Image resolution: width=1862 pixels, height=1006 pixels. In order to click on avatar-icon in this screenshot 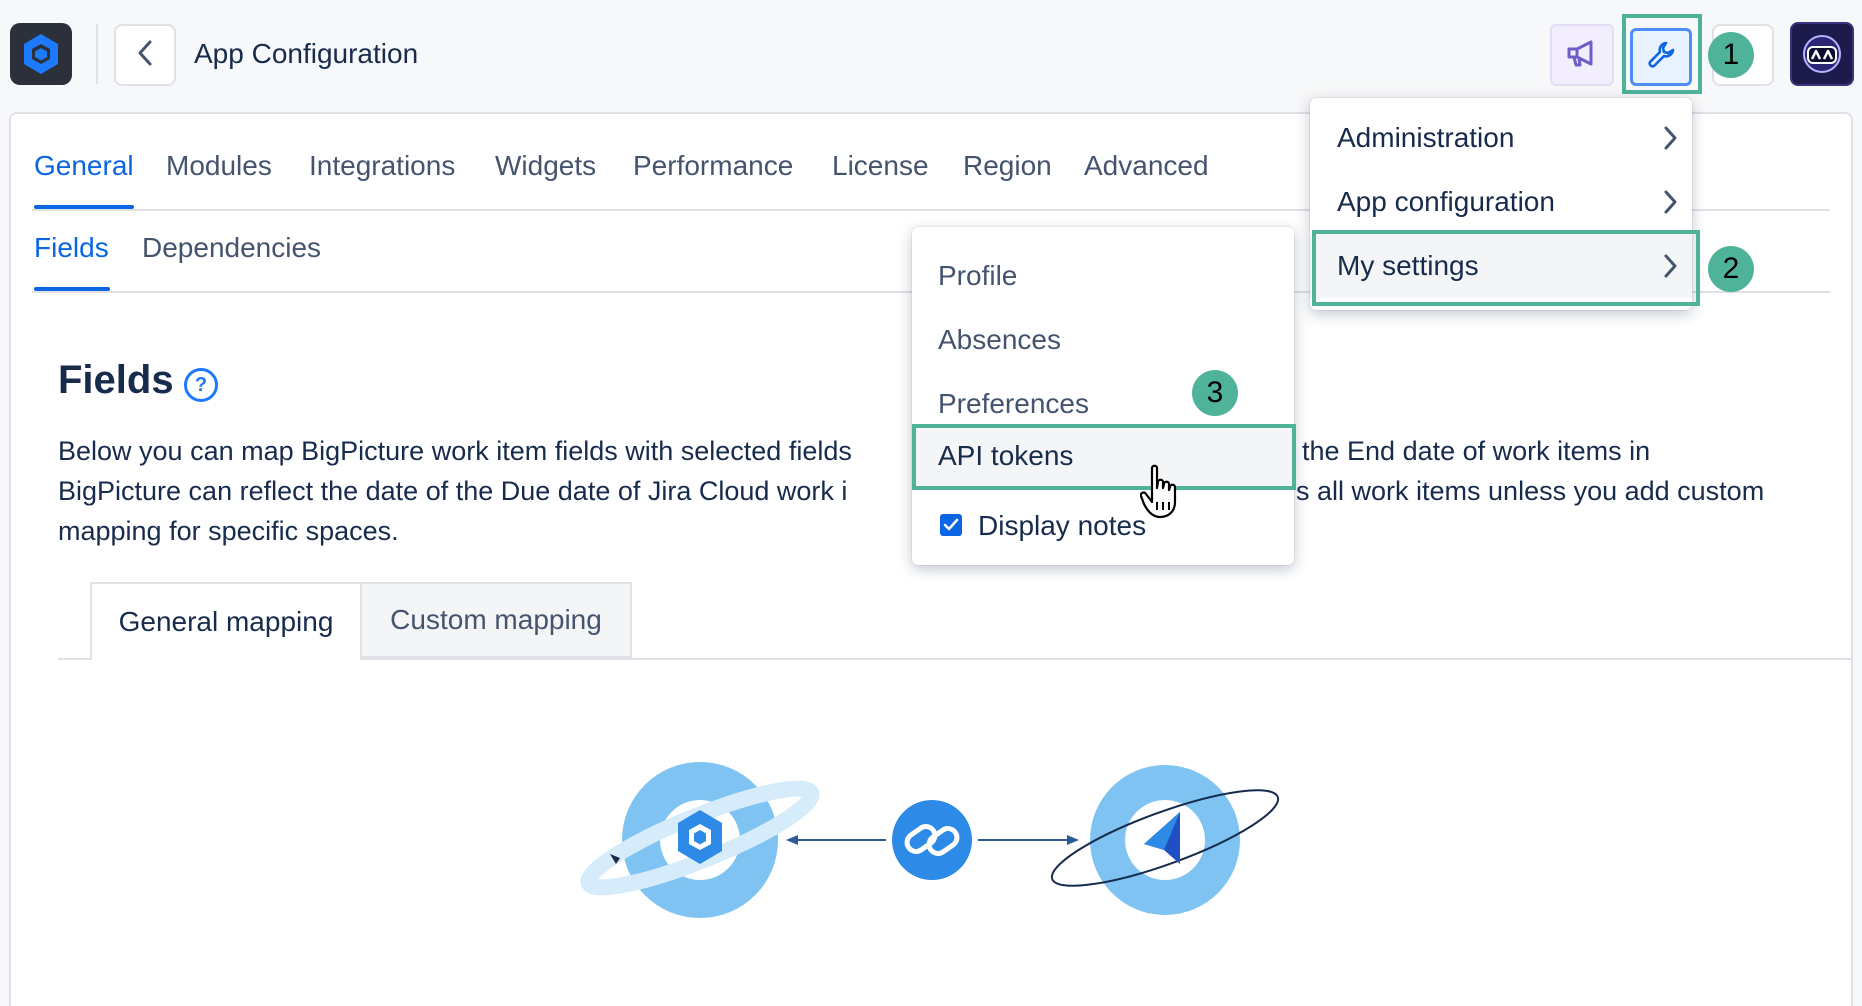, I will do `click(1822, 54)`.